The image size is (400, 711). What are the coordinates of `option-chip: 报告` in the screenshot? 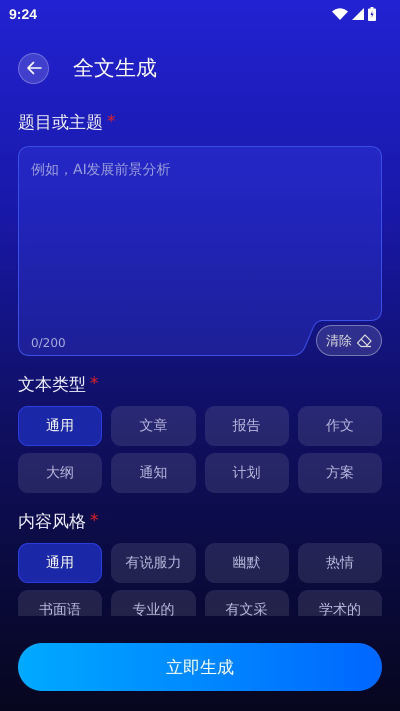 It's located at (246, 426).